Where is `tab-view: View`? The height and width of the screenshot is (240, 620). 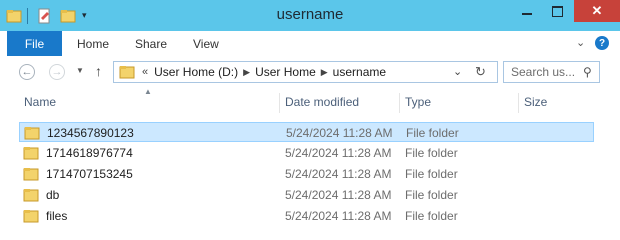 tab-view: View is located at coordinates (206, 43).